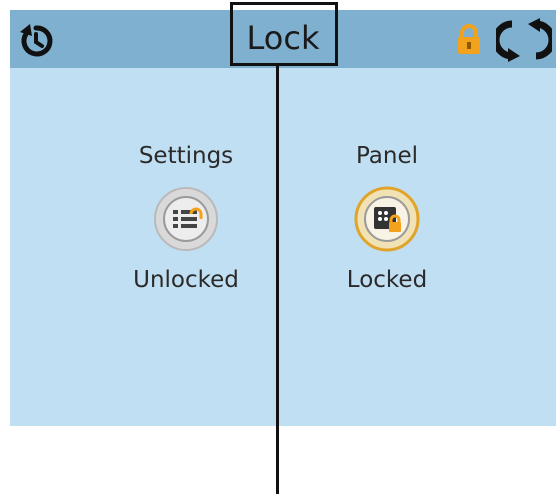  What do you see at coordinates (387, 156) in the screenshot?
I see `tile-panel-label: Panel` at bounding box center [387, 156].